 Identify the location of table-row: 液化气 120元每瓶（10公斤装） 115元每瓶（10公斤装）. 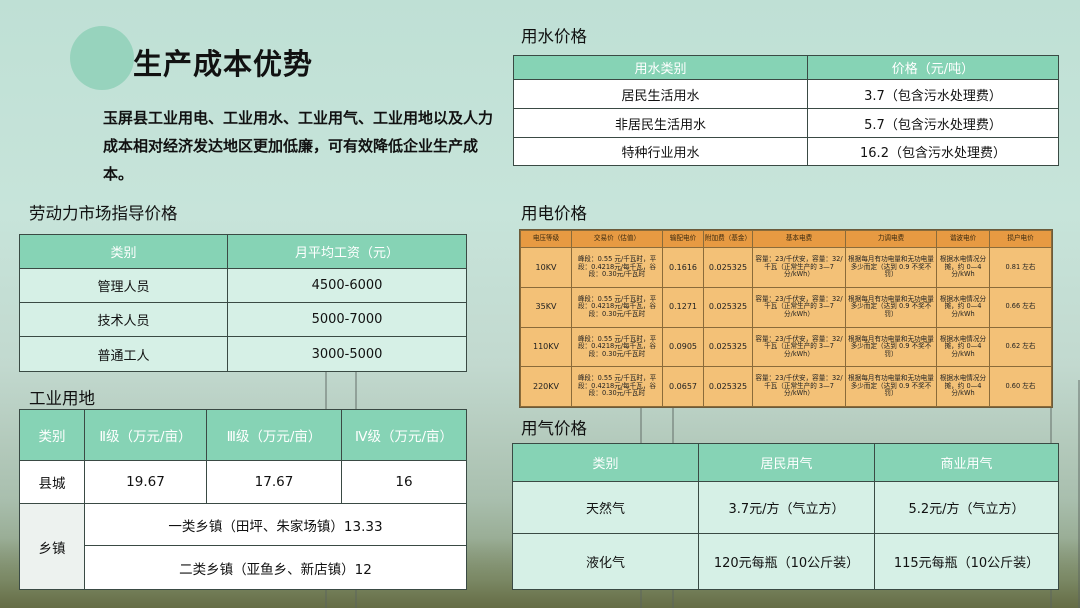
(785, 561).